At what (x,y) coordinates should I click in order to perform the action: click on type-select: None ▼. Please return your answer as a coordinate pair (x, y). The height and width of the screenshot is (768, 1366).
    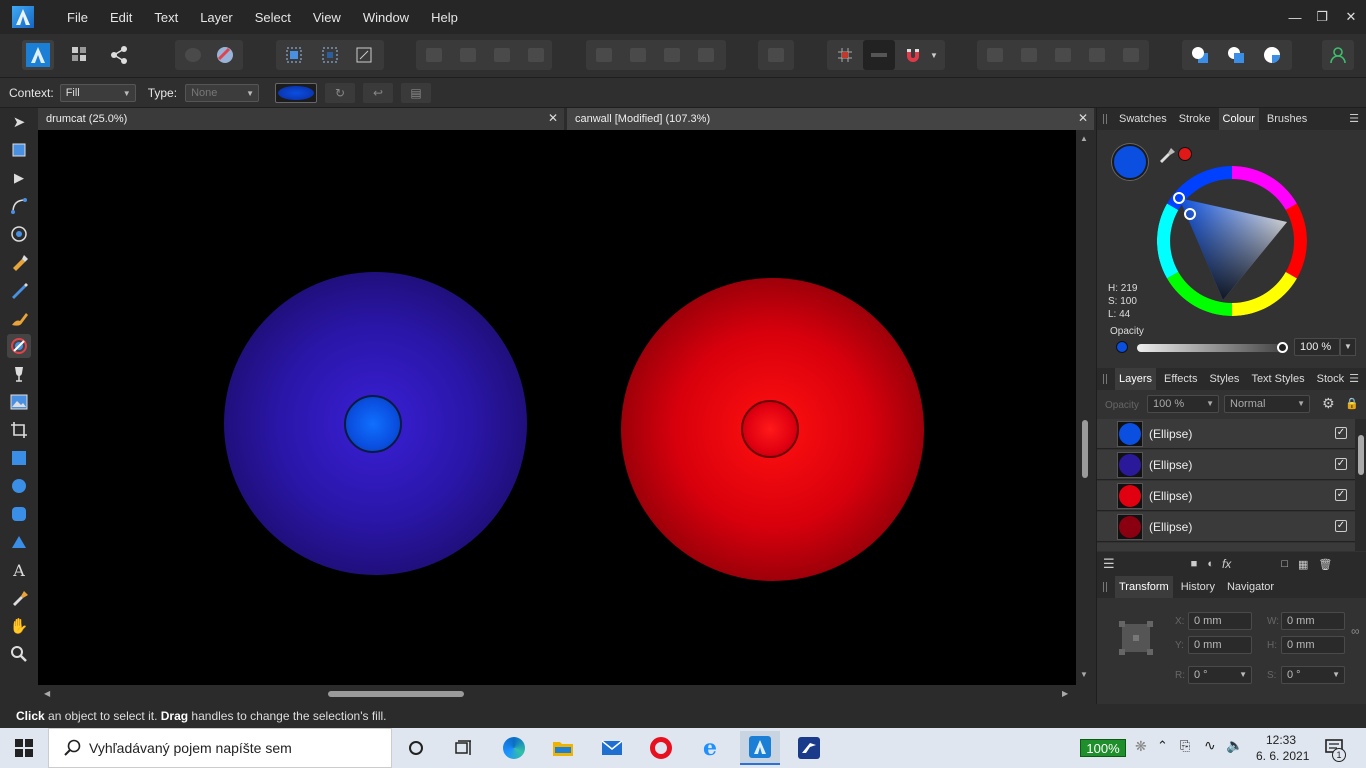
    Looking at the image, I should click on (222, 92).